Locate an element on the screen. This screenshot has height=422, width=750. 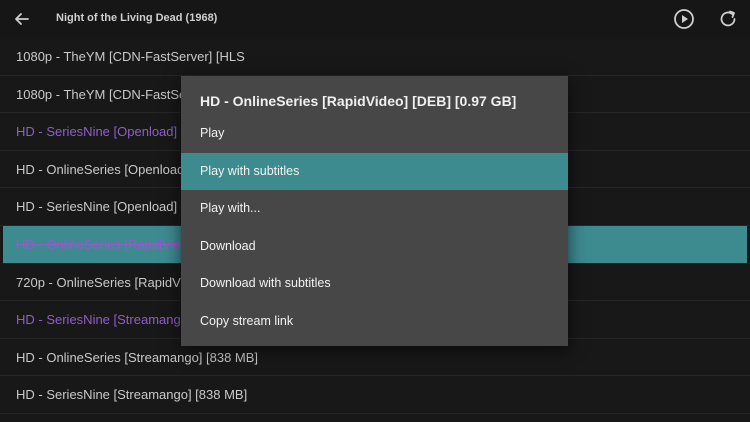
menu-item-label: Play is located at coordinates (212, 133).